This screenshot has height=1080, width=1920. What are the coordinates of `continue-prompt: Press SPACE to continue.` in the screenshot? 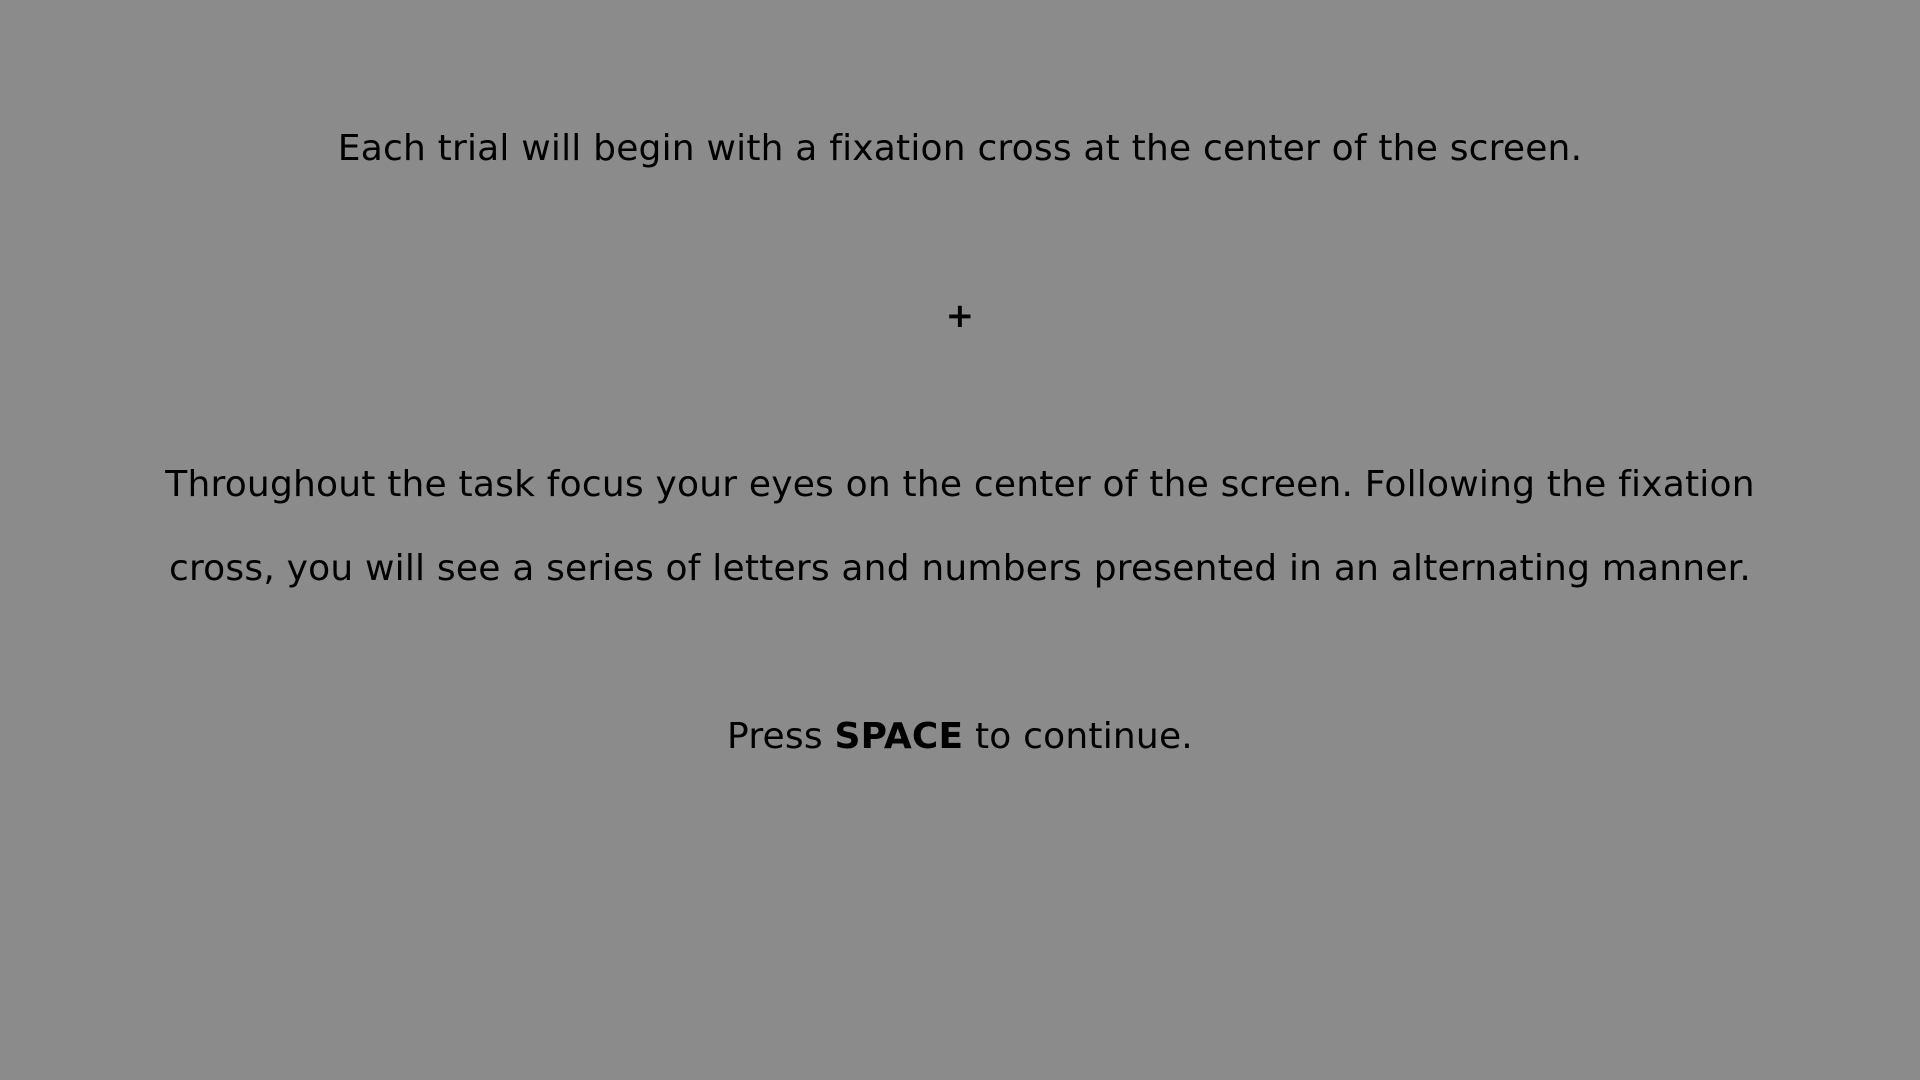 It's located at (960, 736).